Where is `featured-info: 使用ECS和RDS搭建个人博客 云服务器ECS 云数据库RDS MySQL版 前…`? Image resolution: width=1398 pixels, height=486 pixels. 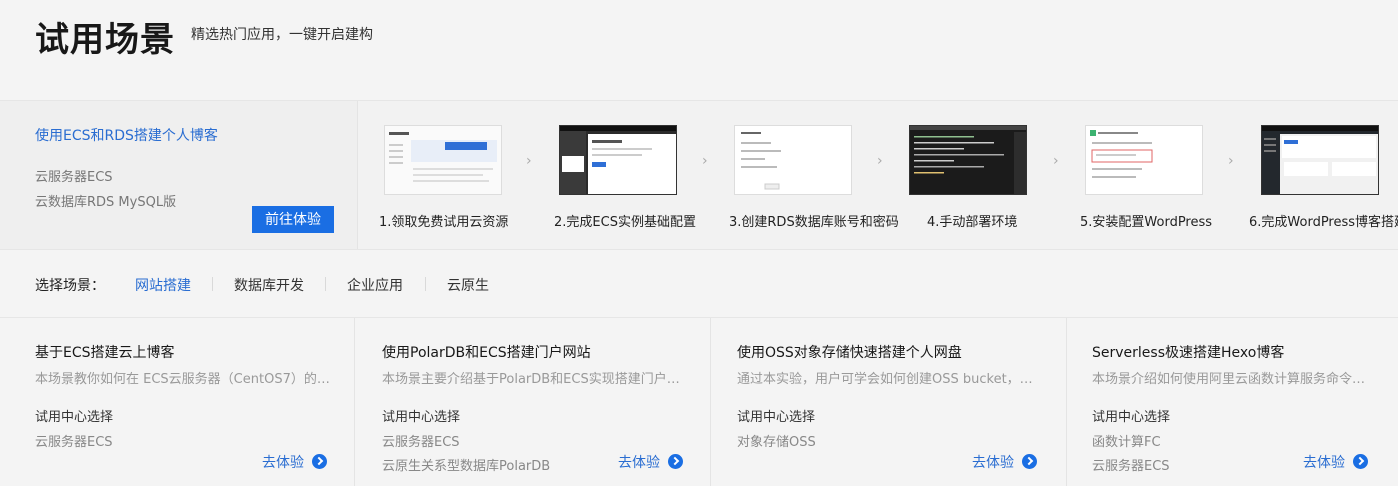 featured-info: 使用ECS和RDS搭建个人博客 云服务器ECS 云数据库RDS MySQL版 前… is located at coordinates (179, 175).